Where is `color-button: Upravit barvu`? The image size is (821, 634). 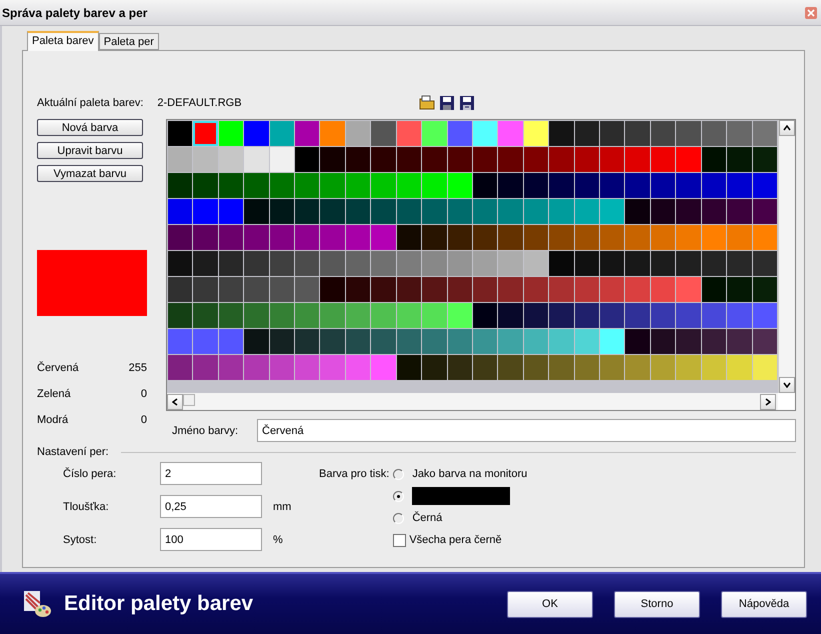
color-button: Upravit barvu is located at coordinates (90, 150).